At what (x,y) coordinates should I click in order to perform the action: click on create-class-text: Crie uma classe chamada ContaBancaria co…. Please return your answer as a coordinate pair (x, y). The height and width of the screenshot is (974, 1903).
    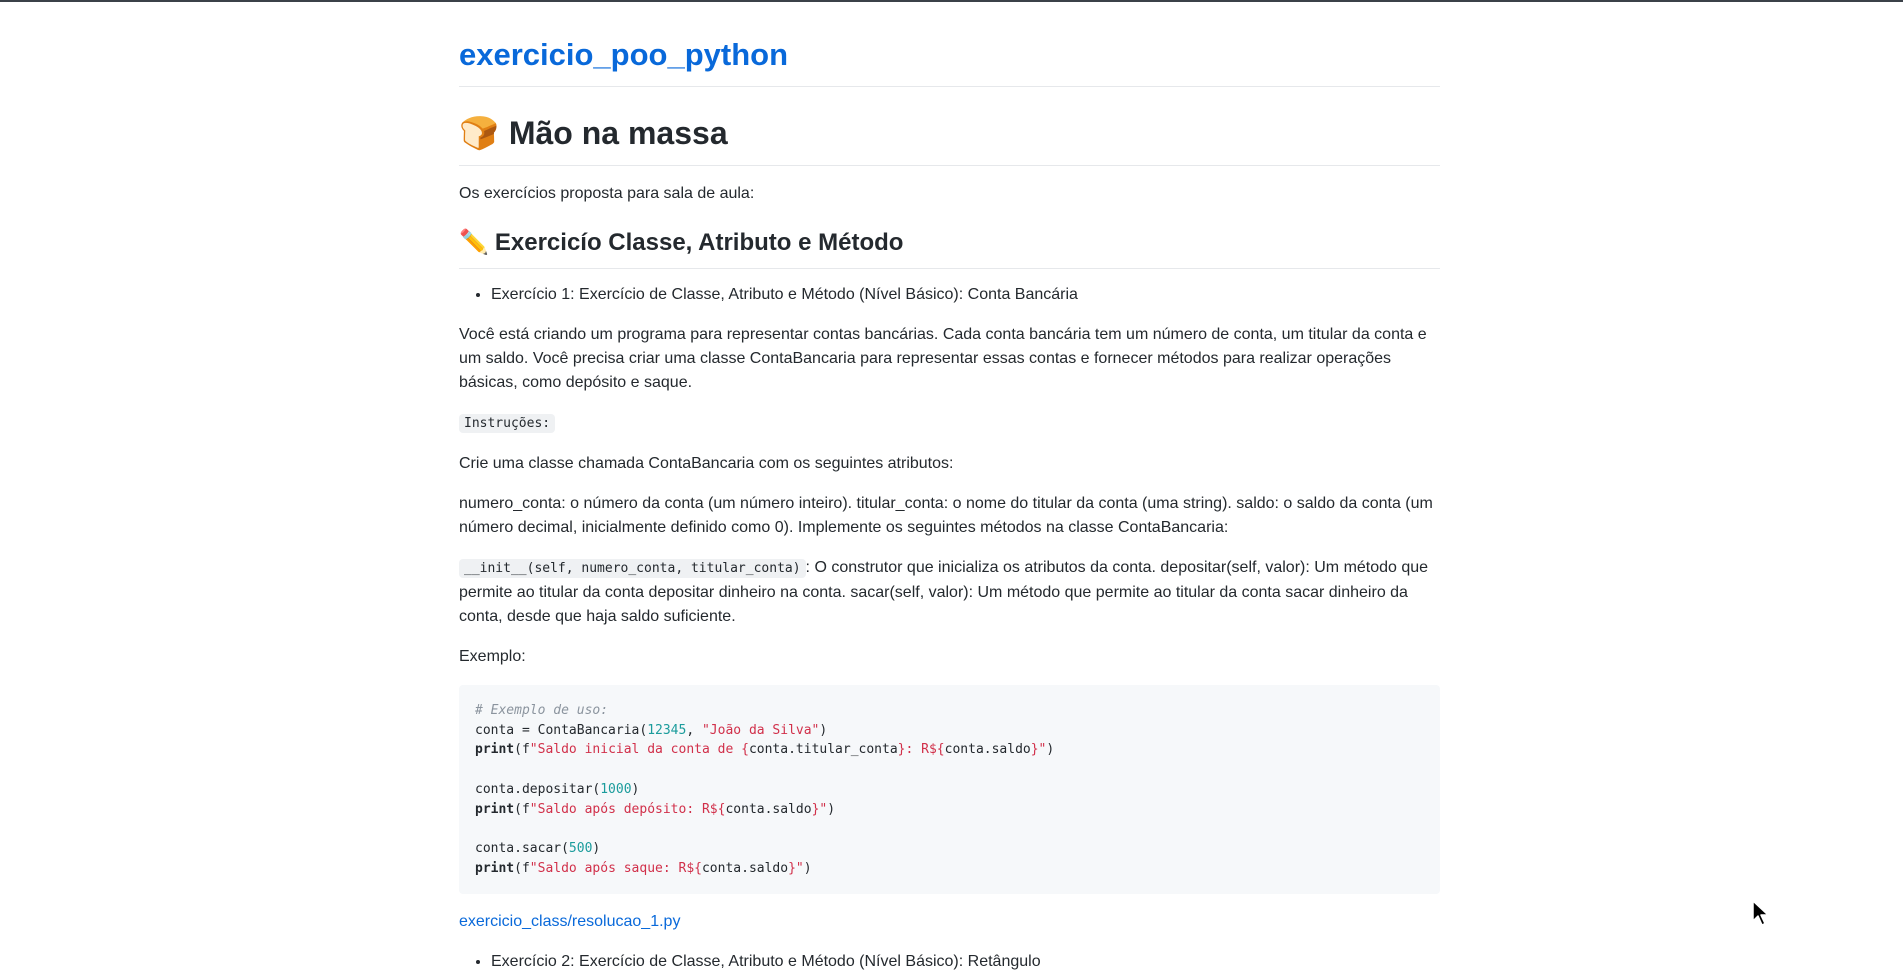
    Looking at the image, I should click on (706, 463).